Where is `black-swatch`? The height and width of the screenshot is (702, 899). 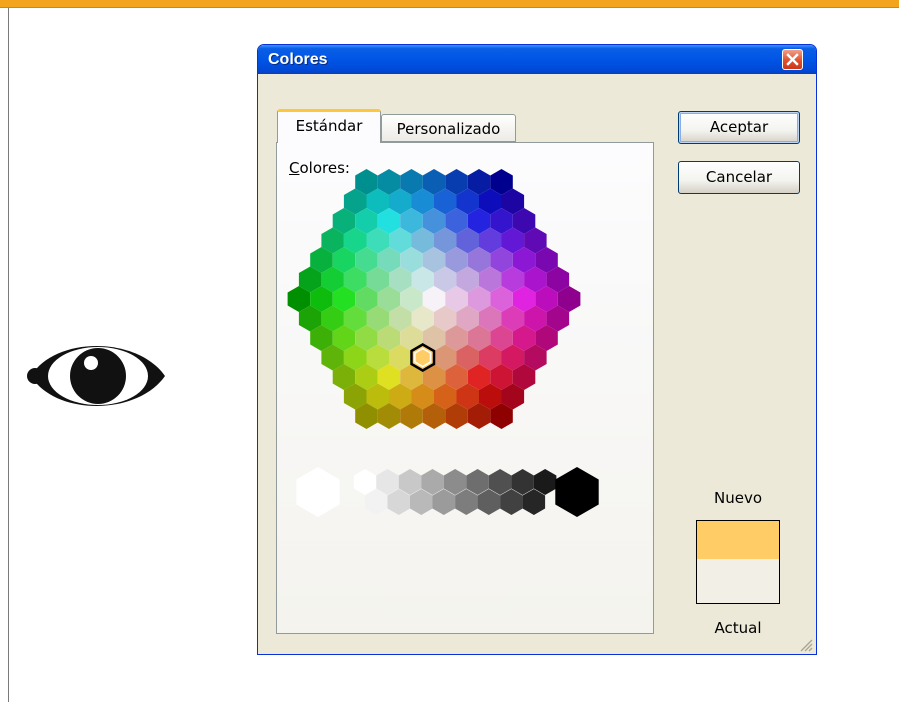 black-swatch is located at coordinates (577, 492).